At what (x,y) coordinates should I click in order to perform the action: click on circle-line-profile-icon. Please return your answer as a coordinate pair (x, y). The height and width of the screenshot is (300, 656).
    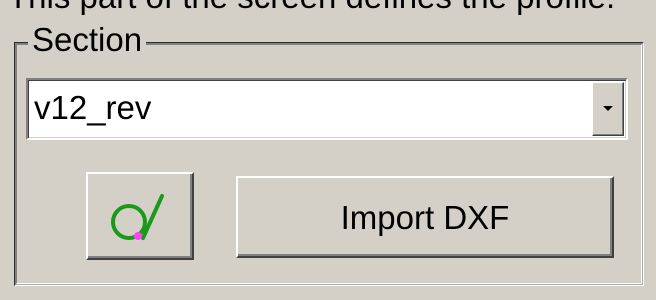
    Looking at the image, I should click on (137, 217).